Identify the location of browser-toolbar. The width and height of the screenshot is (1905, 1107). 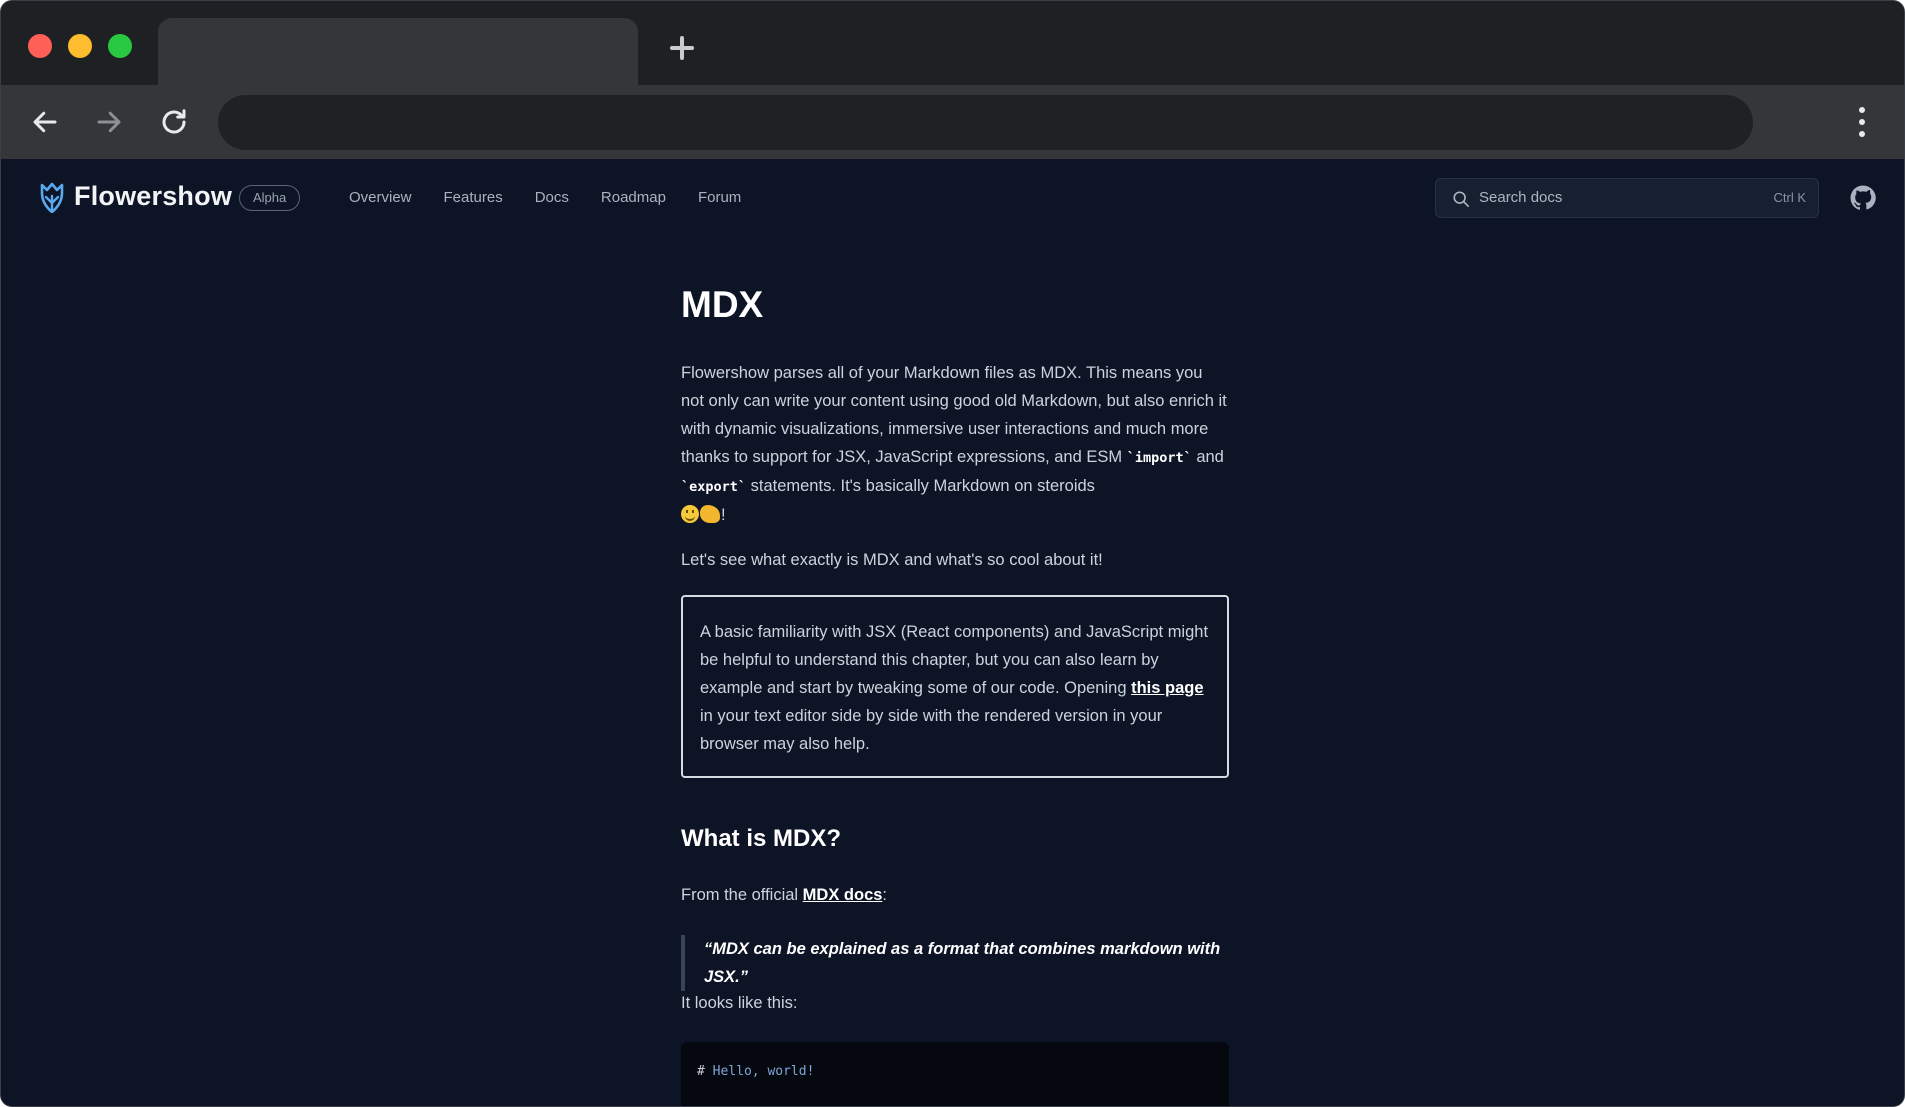
(952, 122).